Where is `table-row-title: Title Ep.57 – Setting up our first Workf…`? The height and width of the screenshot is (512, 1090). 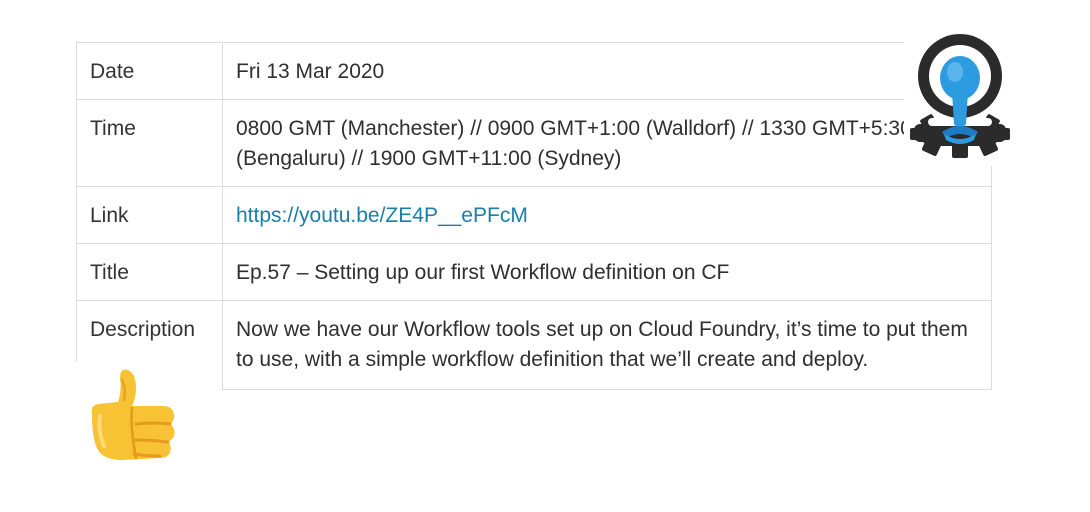 table-row-title: Title Ep.57 – Setting up our first Workf… is located at coordinates (534, 272).